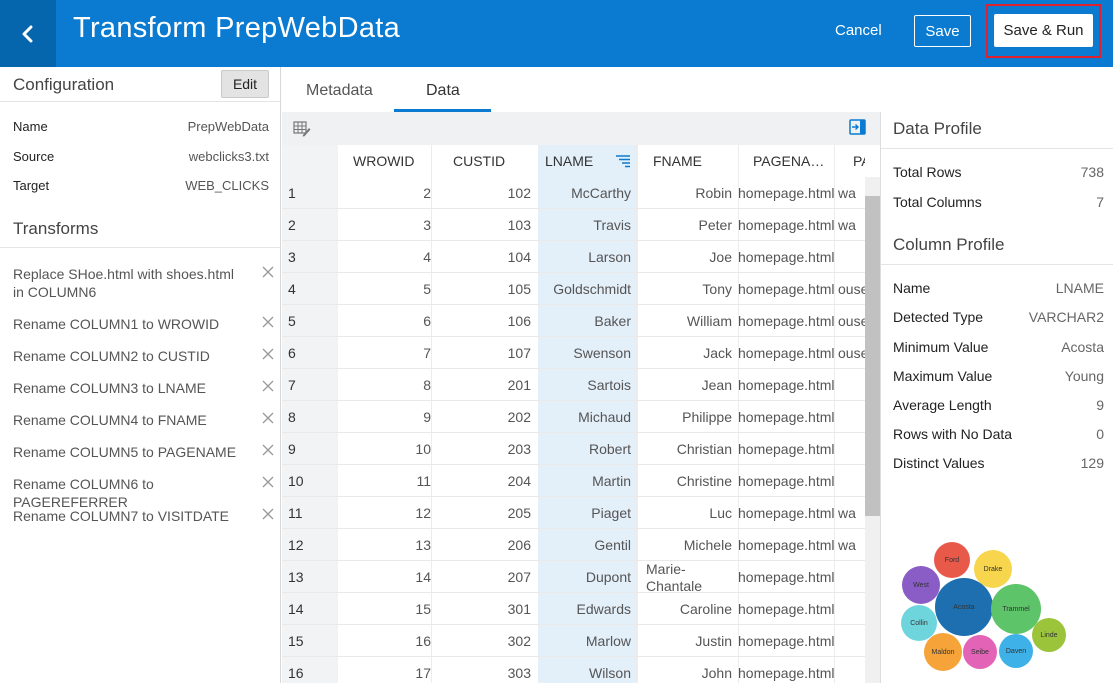 The height and width of the screenshot is (683, 1113). Describe the element at coordinates (125, 452) in the screenshot. I see `transform-label: Rename COLUMN5 to PAGENAME` at that location.